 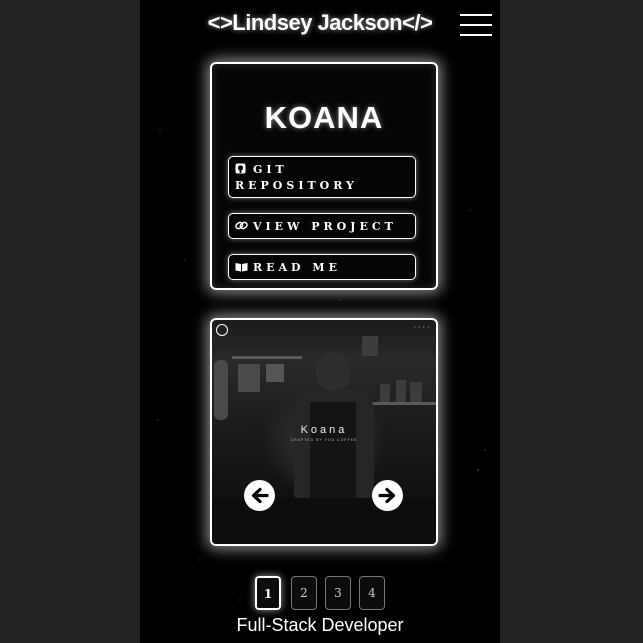 I want to click on preview-wordmark: Koana, so click(x=324, y=430).